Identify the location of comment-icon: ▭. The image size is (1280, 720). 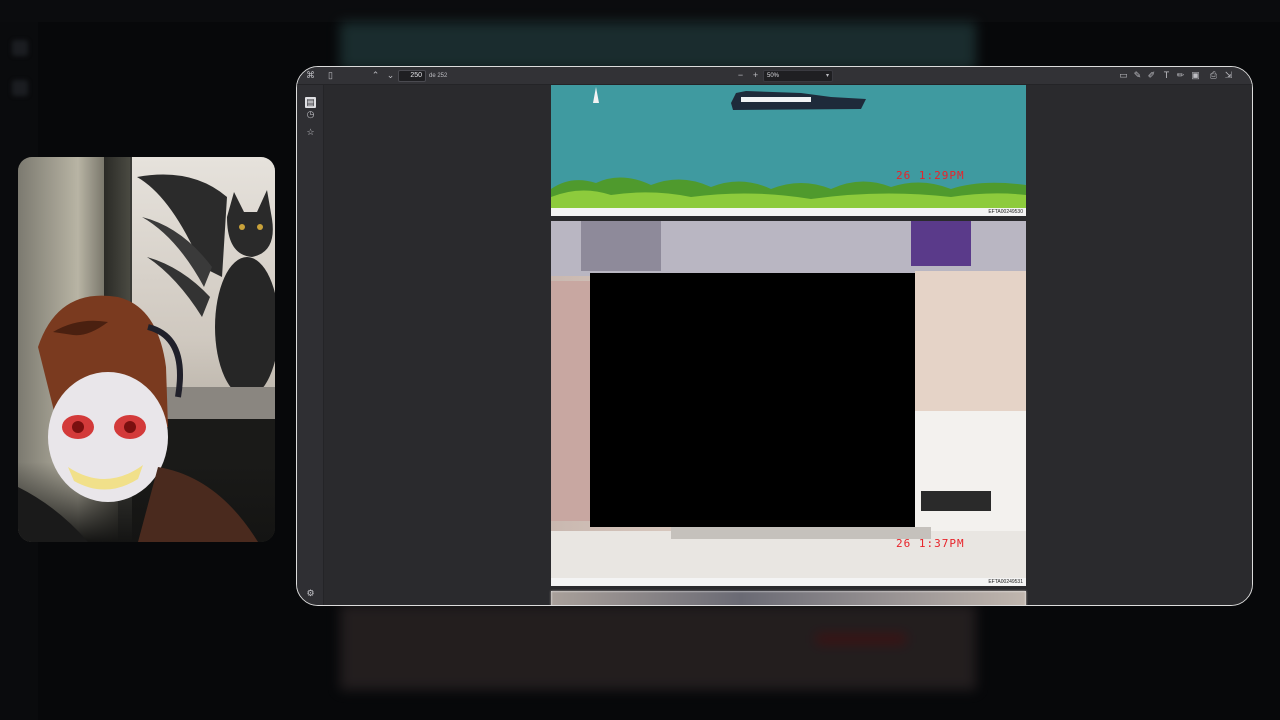
(1123, 75).